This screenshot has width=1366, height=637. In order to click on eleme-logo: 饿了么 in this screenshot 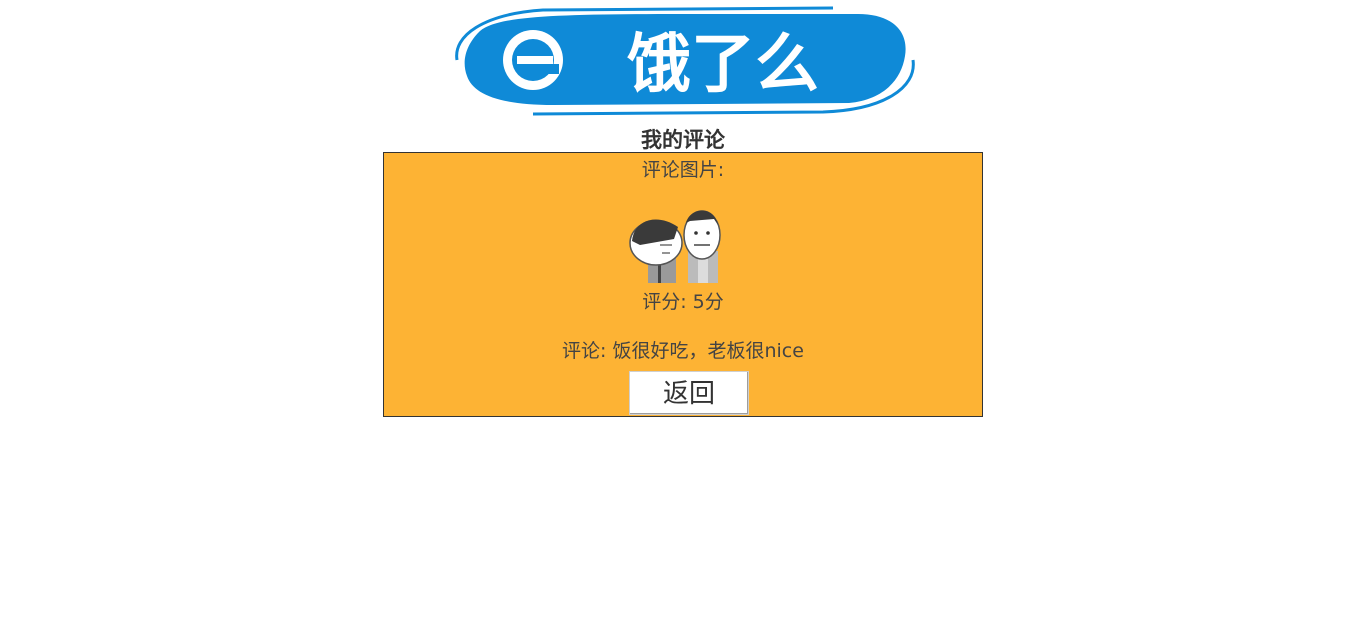, I will do `click(683, 61)`.